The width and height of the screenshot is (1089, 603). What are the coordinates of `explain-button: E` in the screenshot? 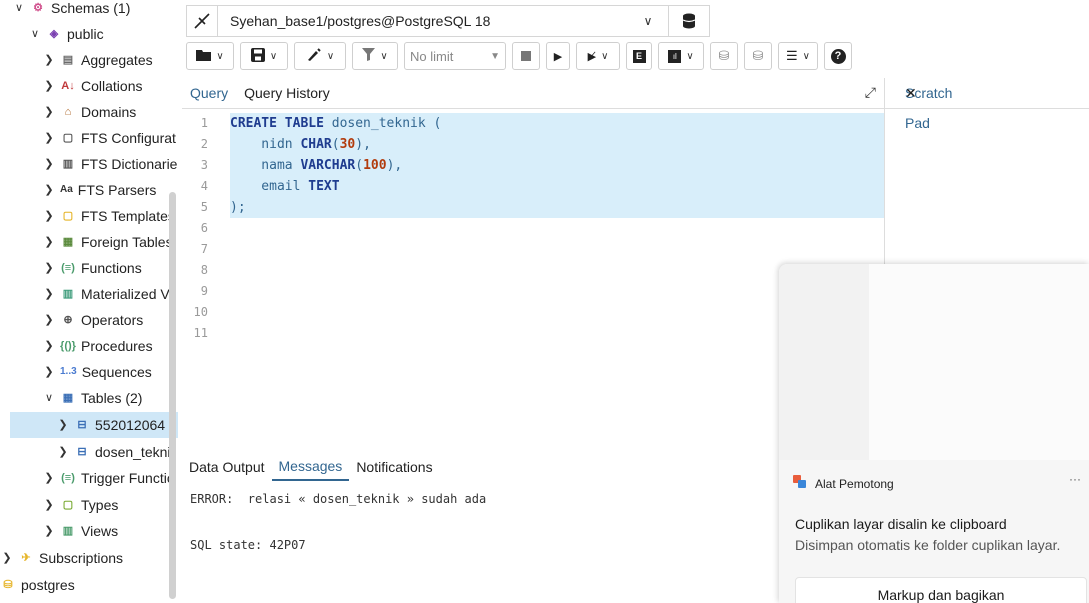 It's located at (639, 56).